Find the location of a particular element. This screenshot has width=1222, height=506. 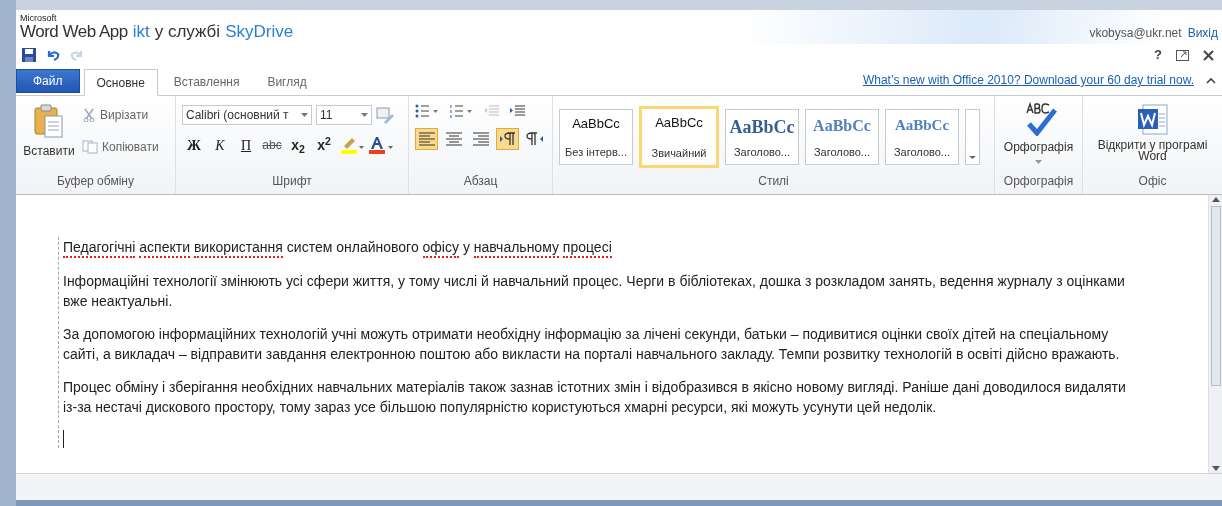

scroll-down-icon is located at coordinates (1215, 468).